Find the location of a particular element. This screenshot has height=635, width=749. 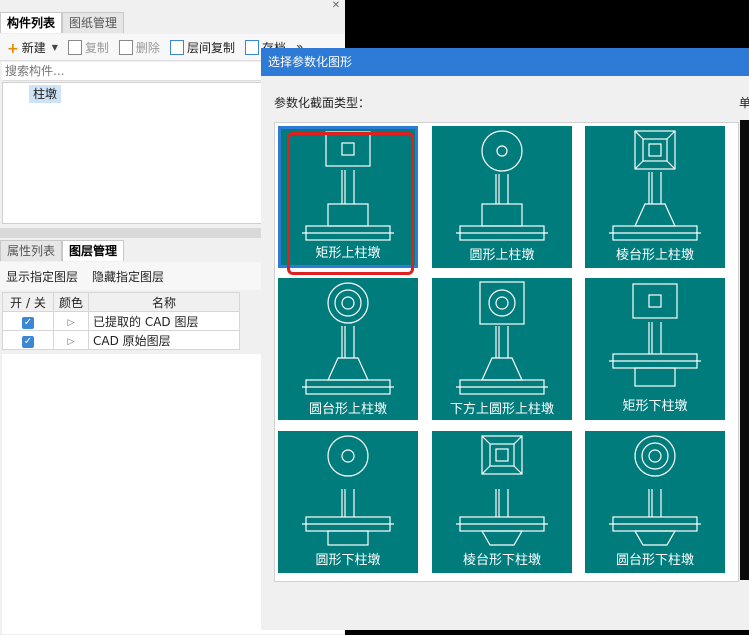

new-button: + 新建 ▼ is located at coordinates (32, 47).